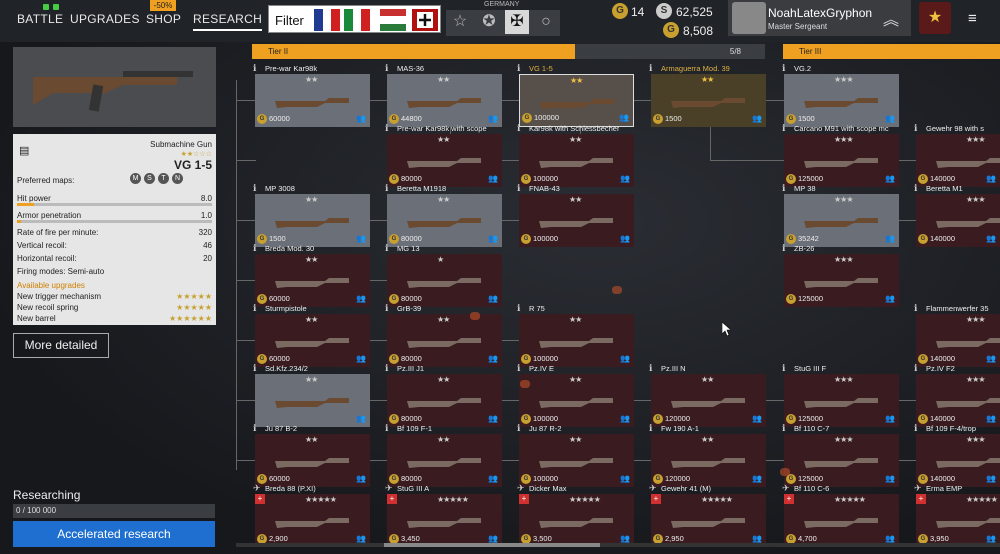  I want to click on card-price: 80000, so click(411, 178).